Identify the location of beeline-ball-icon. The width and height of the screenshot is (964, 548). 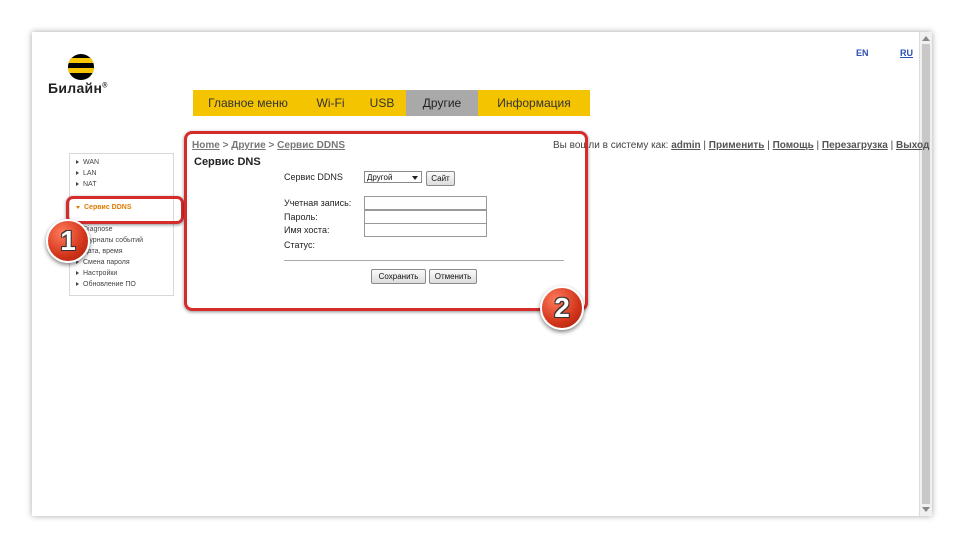
(81, 67).